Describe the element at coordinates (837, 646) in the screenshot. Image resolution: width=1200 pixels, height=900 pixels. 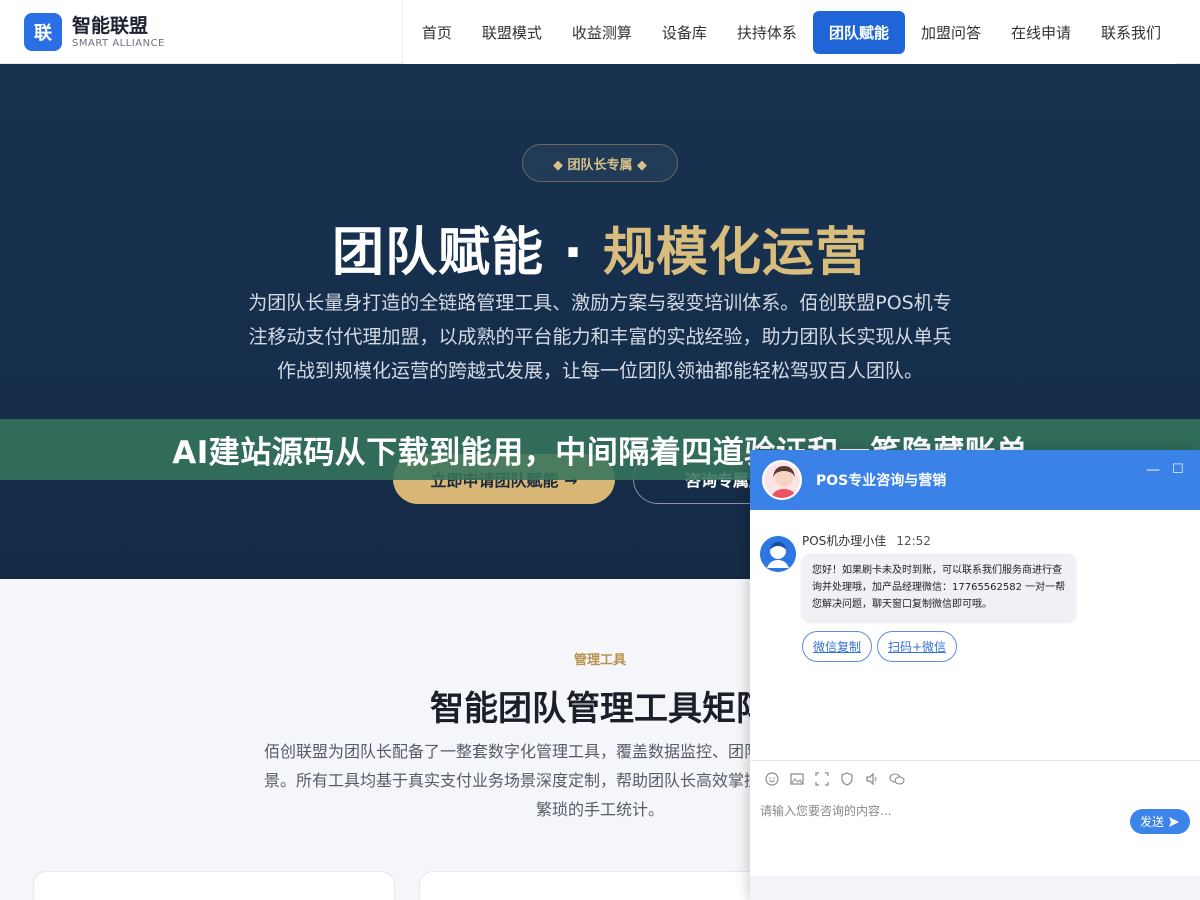
I see `copy-wechat-button: 微信复制` at that location.